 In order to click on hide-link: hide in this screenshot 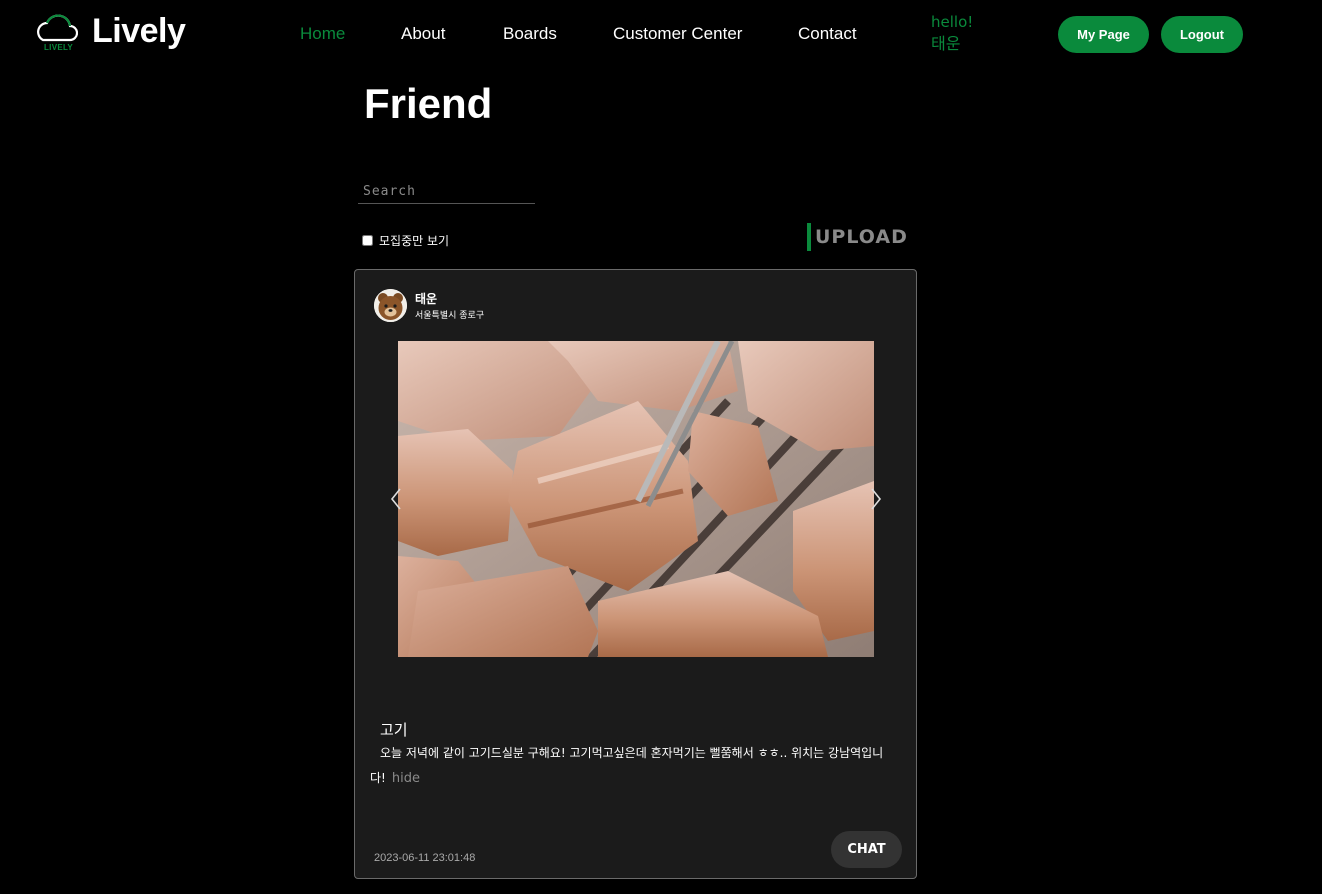, I will do `click(406, 778)`.